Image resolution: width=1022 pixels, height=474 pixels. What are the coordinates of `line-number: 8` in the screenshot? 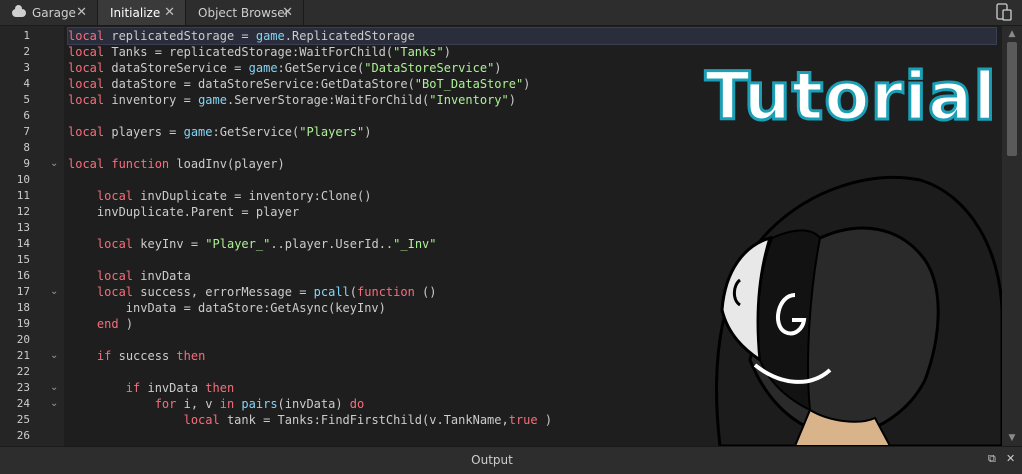 It's located at (26, 147).